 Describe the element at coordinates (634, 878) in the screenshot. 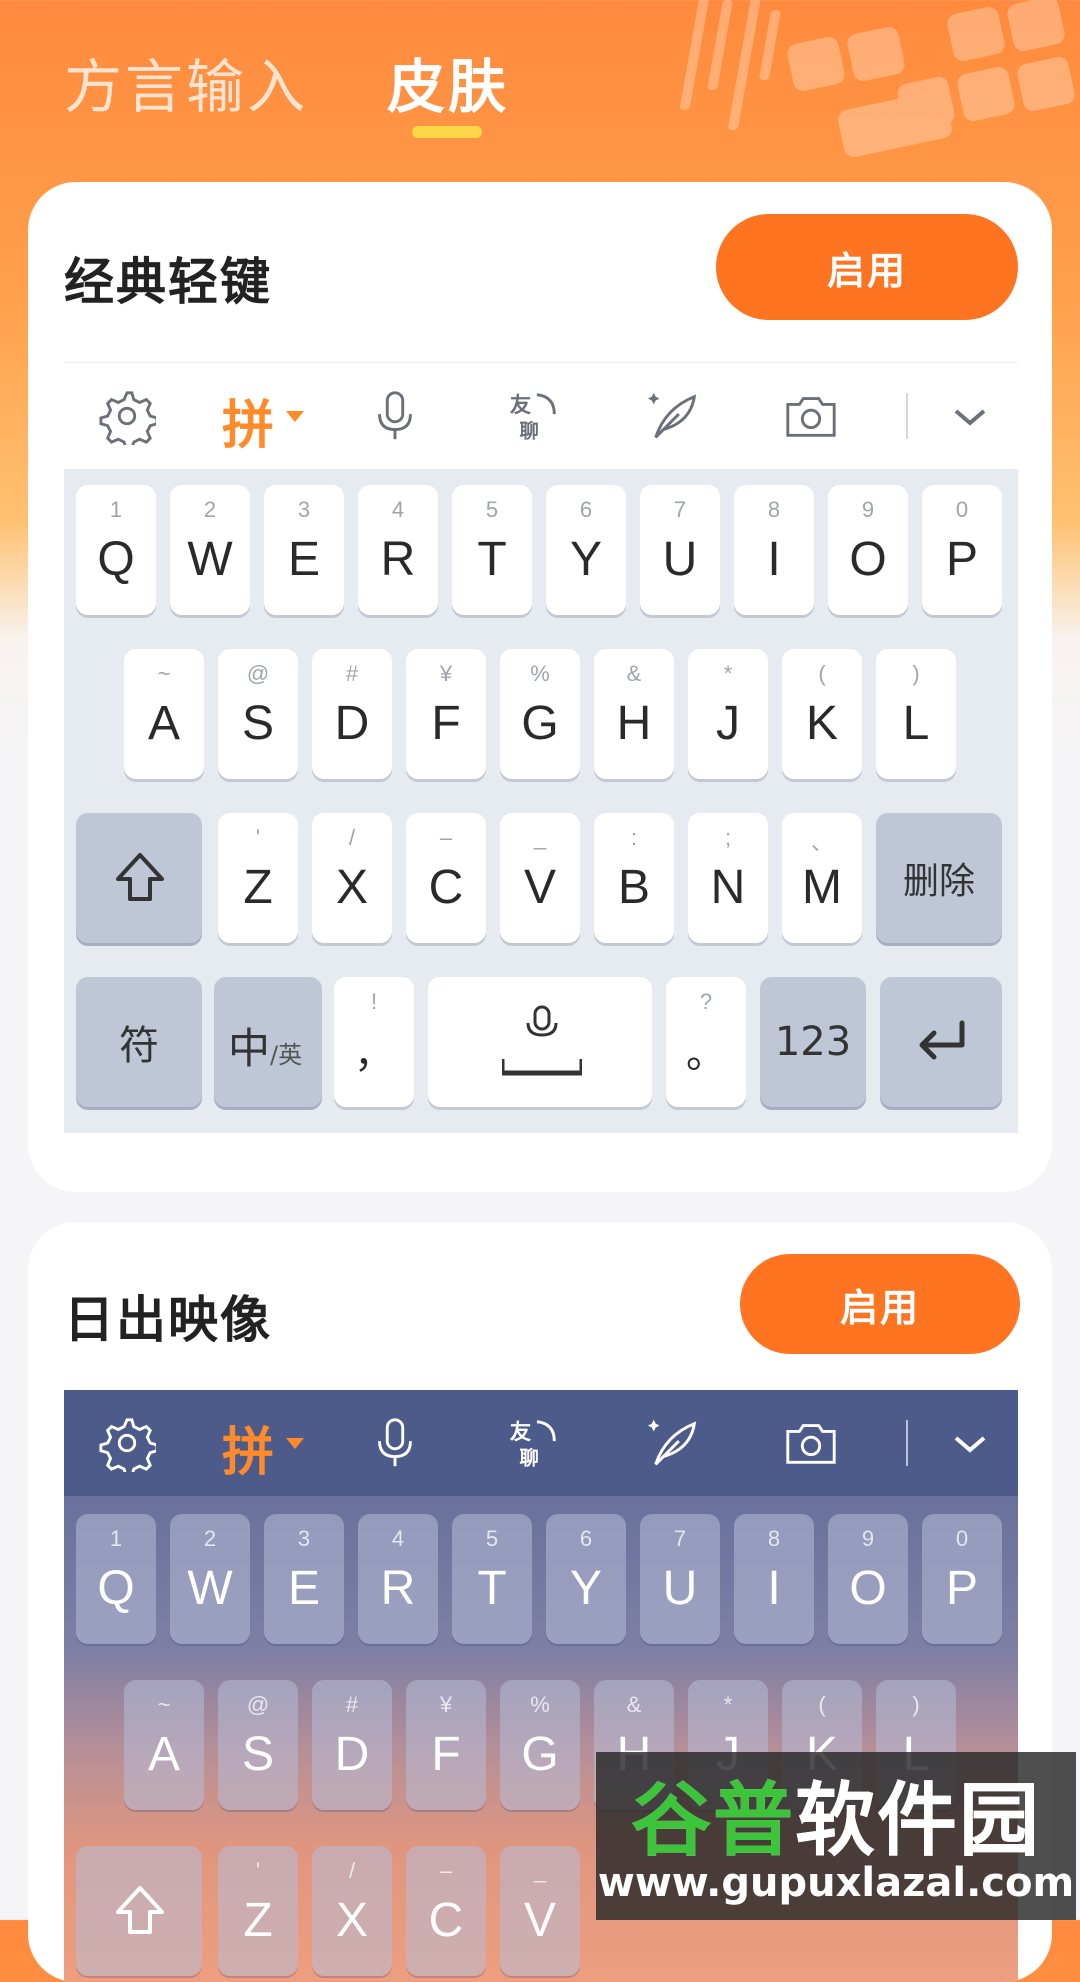

I see `key-b: :B` at that location.